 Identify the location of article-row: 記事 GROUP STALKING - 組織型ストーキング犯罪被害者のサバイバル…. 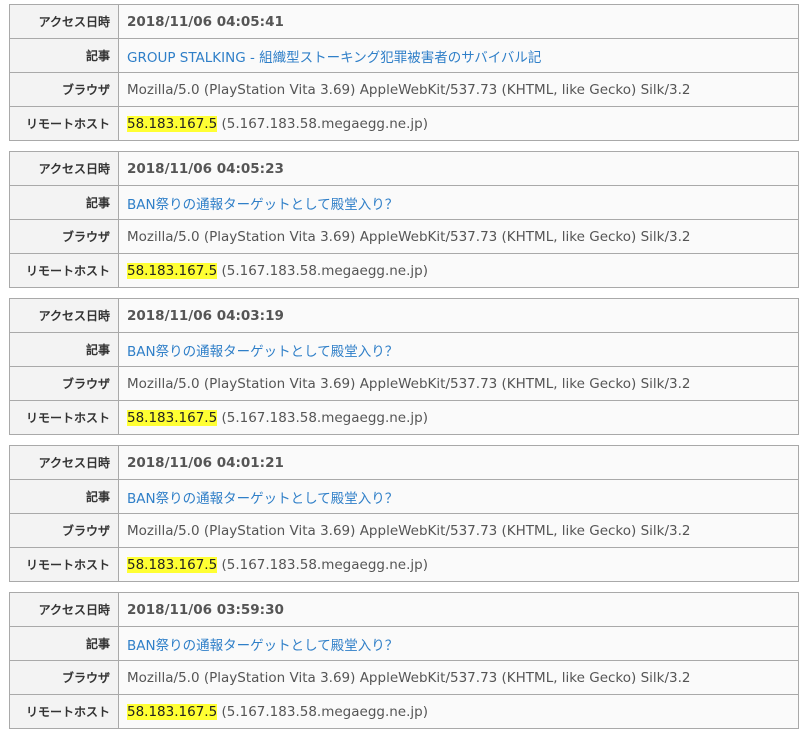
(404, 55).